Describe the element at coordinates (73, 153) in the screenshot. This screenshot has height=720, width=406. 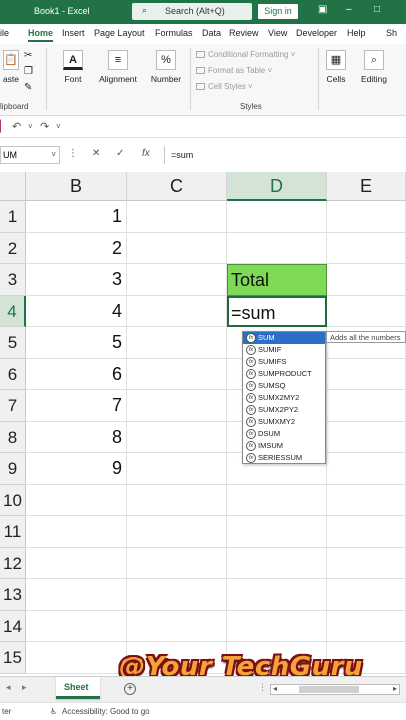
I see `more-icon: ⋮` at that location.